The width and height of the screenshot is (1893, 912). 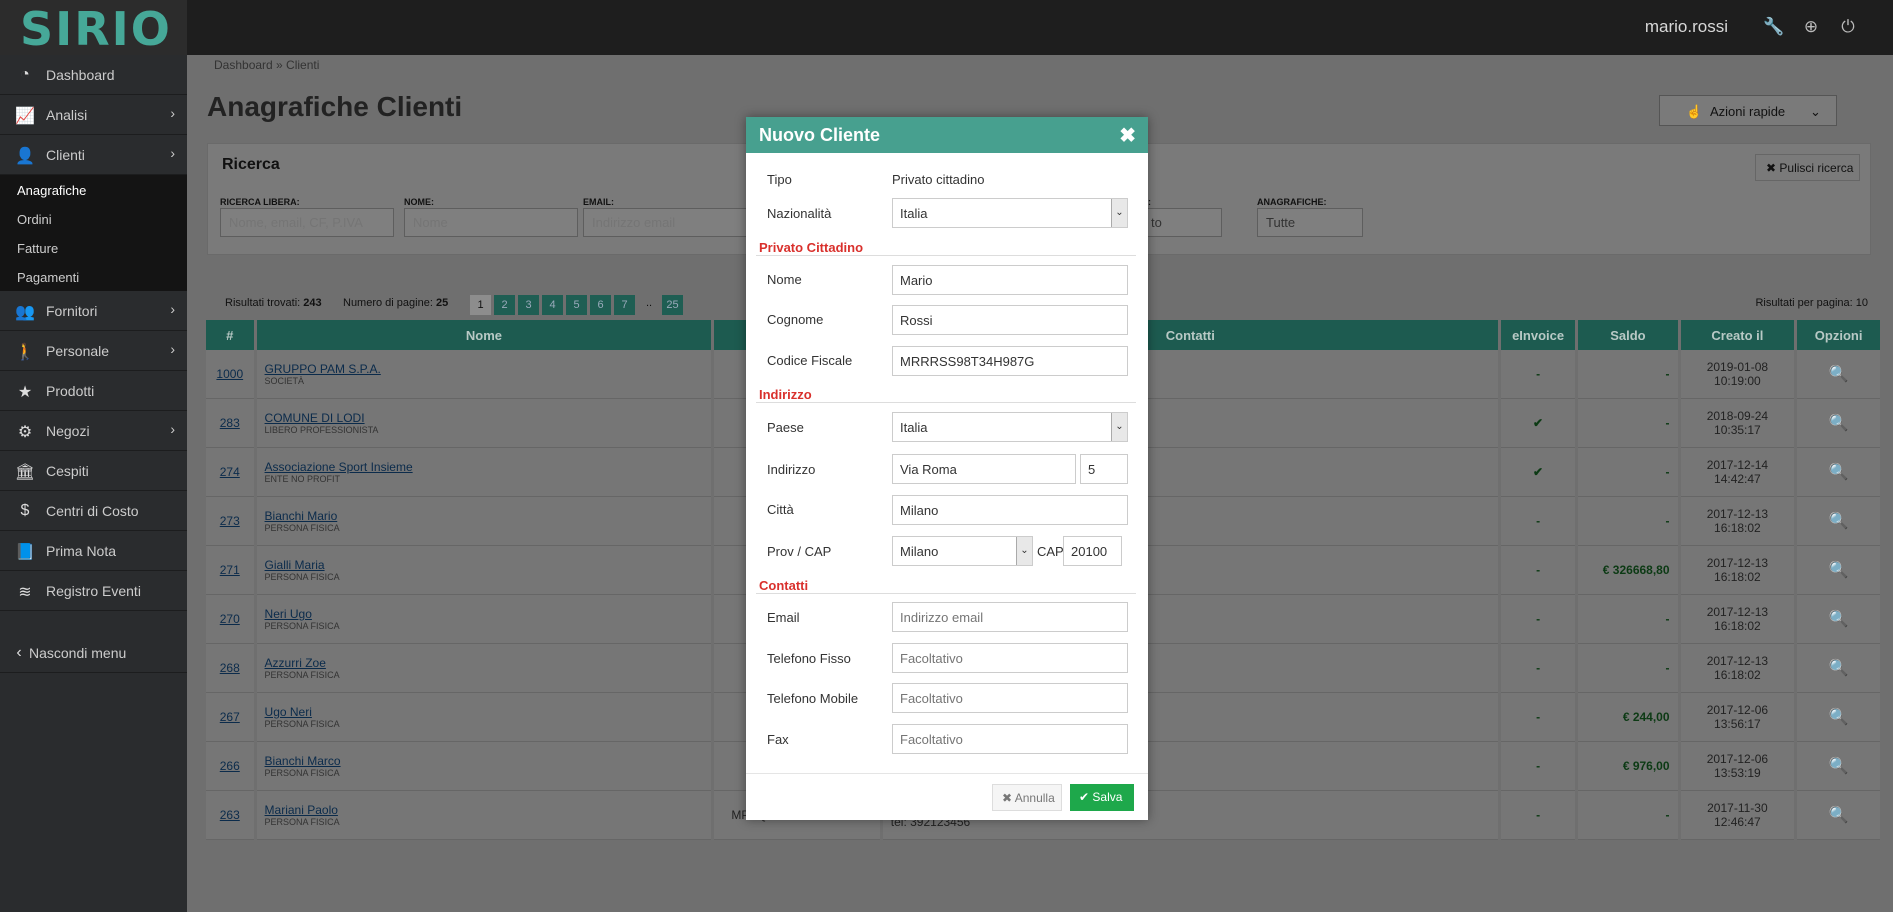 What do you see at coordinates (488, 565) in the screenshot?
I see `client-name-link: Gialli Maria` at bounding box center [488, 565].